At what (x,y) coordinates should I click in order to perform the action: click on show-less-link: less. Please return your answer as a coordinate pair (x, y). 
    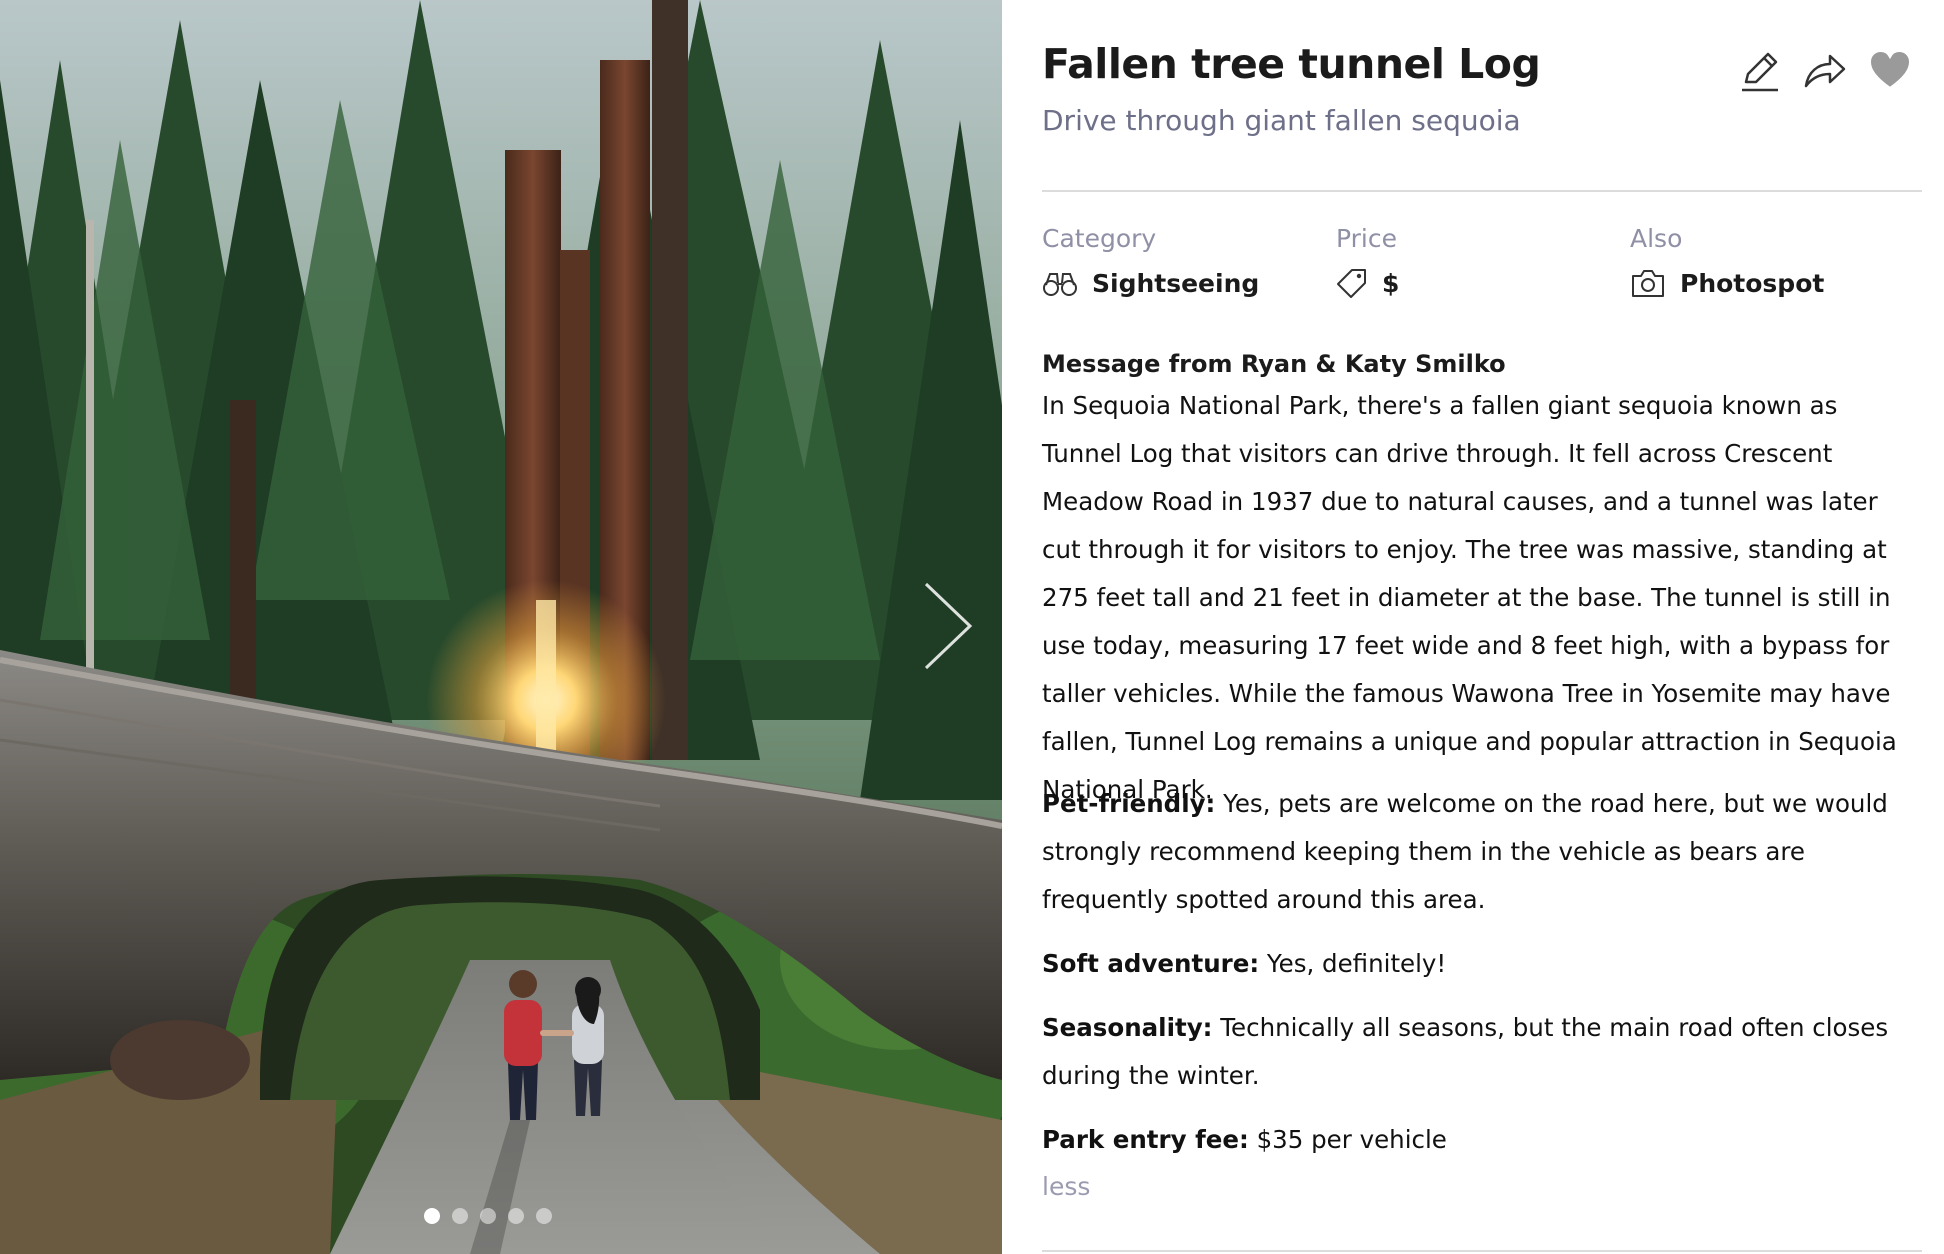
    Looking at the image, I should click on (1066, 1186).